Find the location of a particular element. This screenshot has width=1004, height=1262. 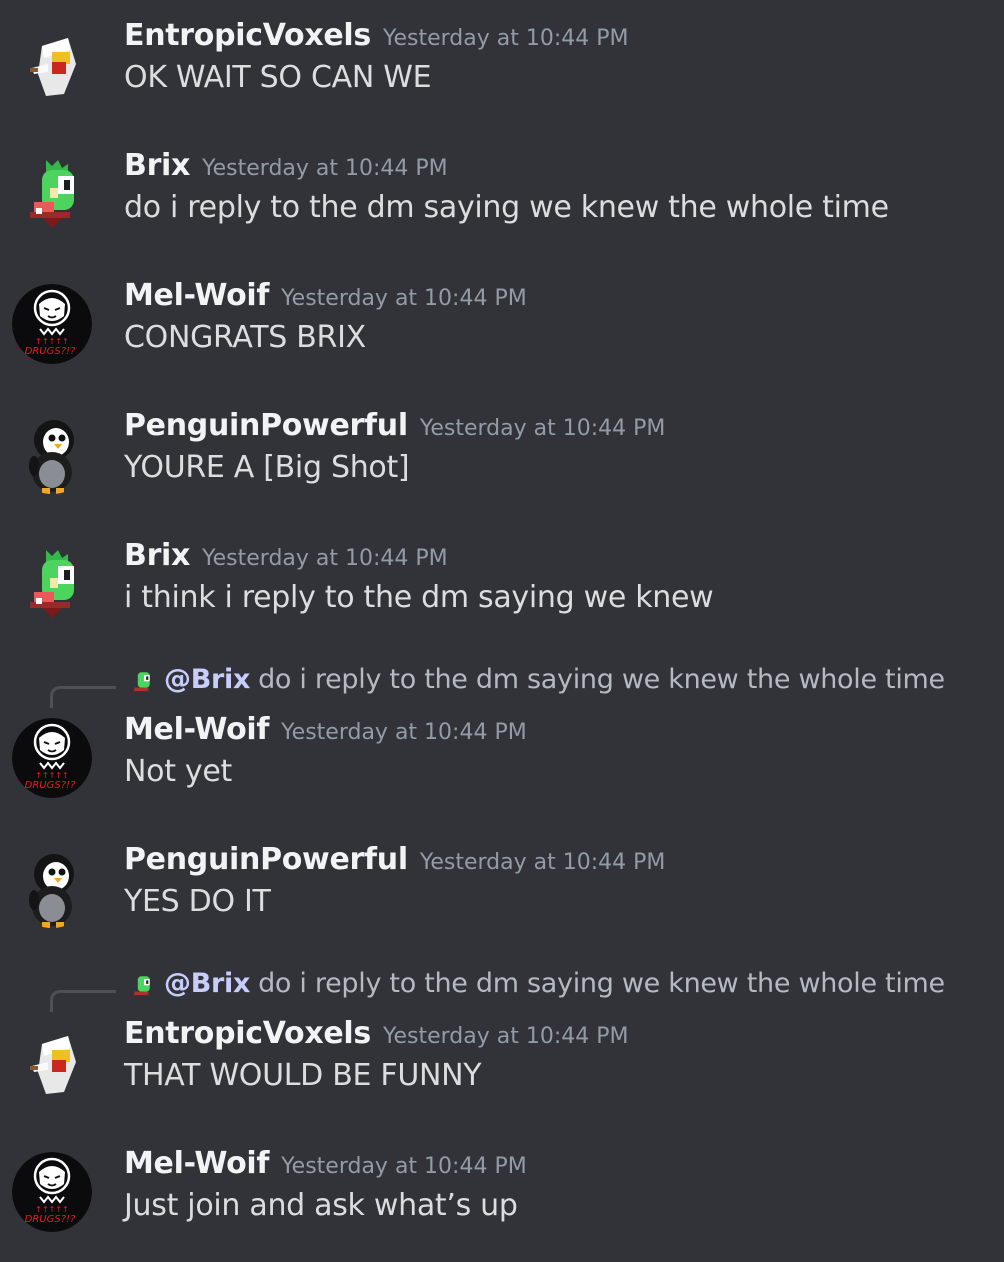

message-text: Not yet is located at coordinates (178, 771).